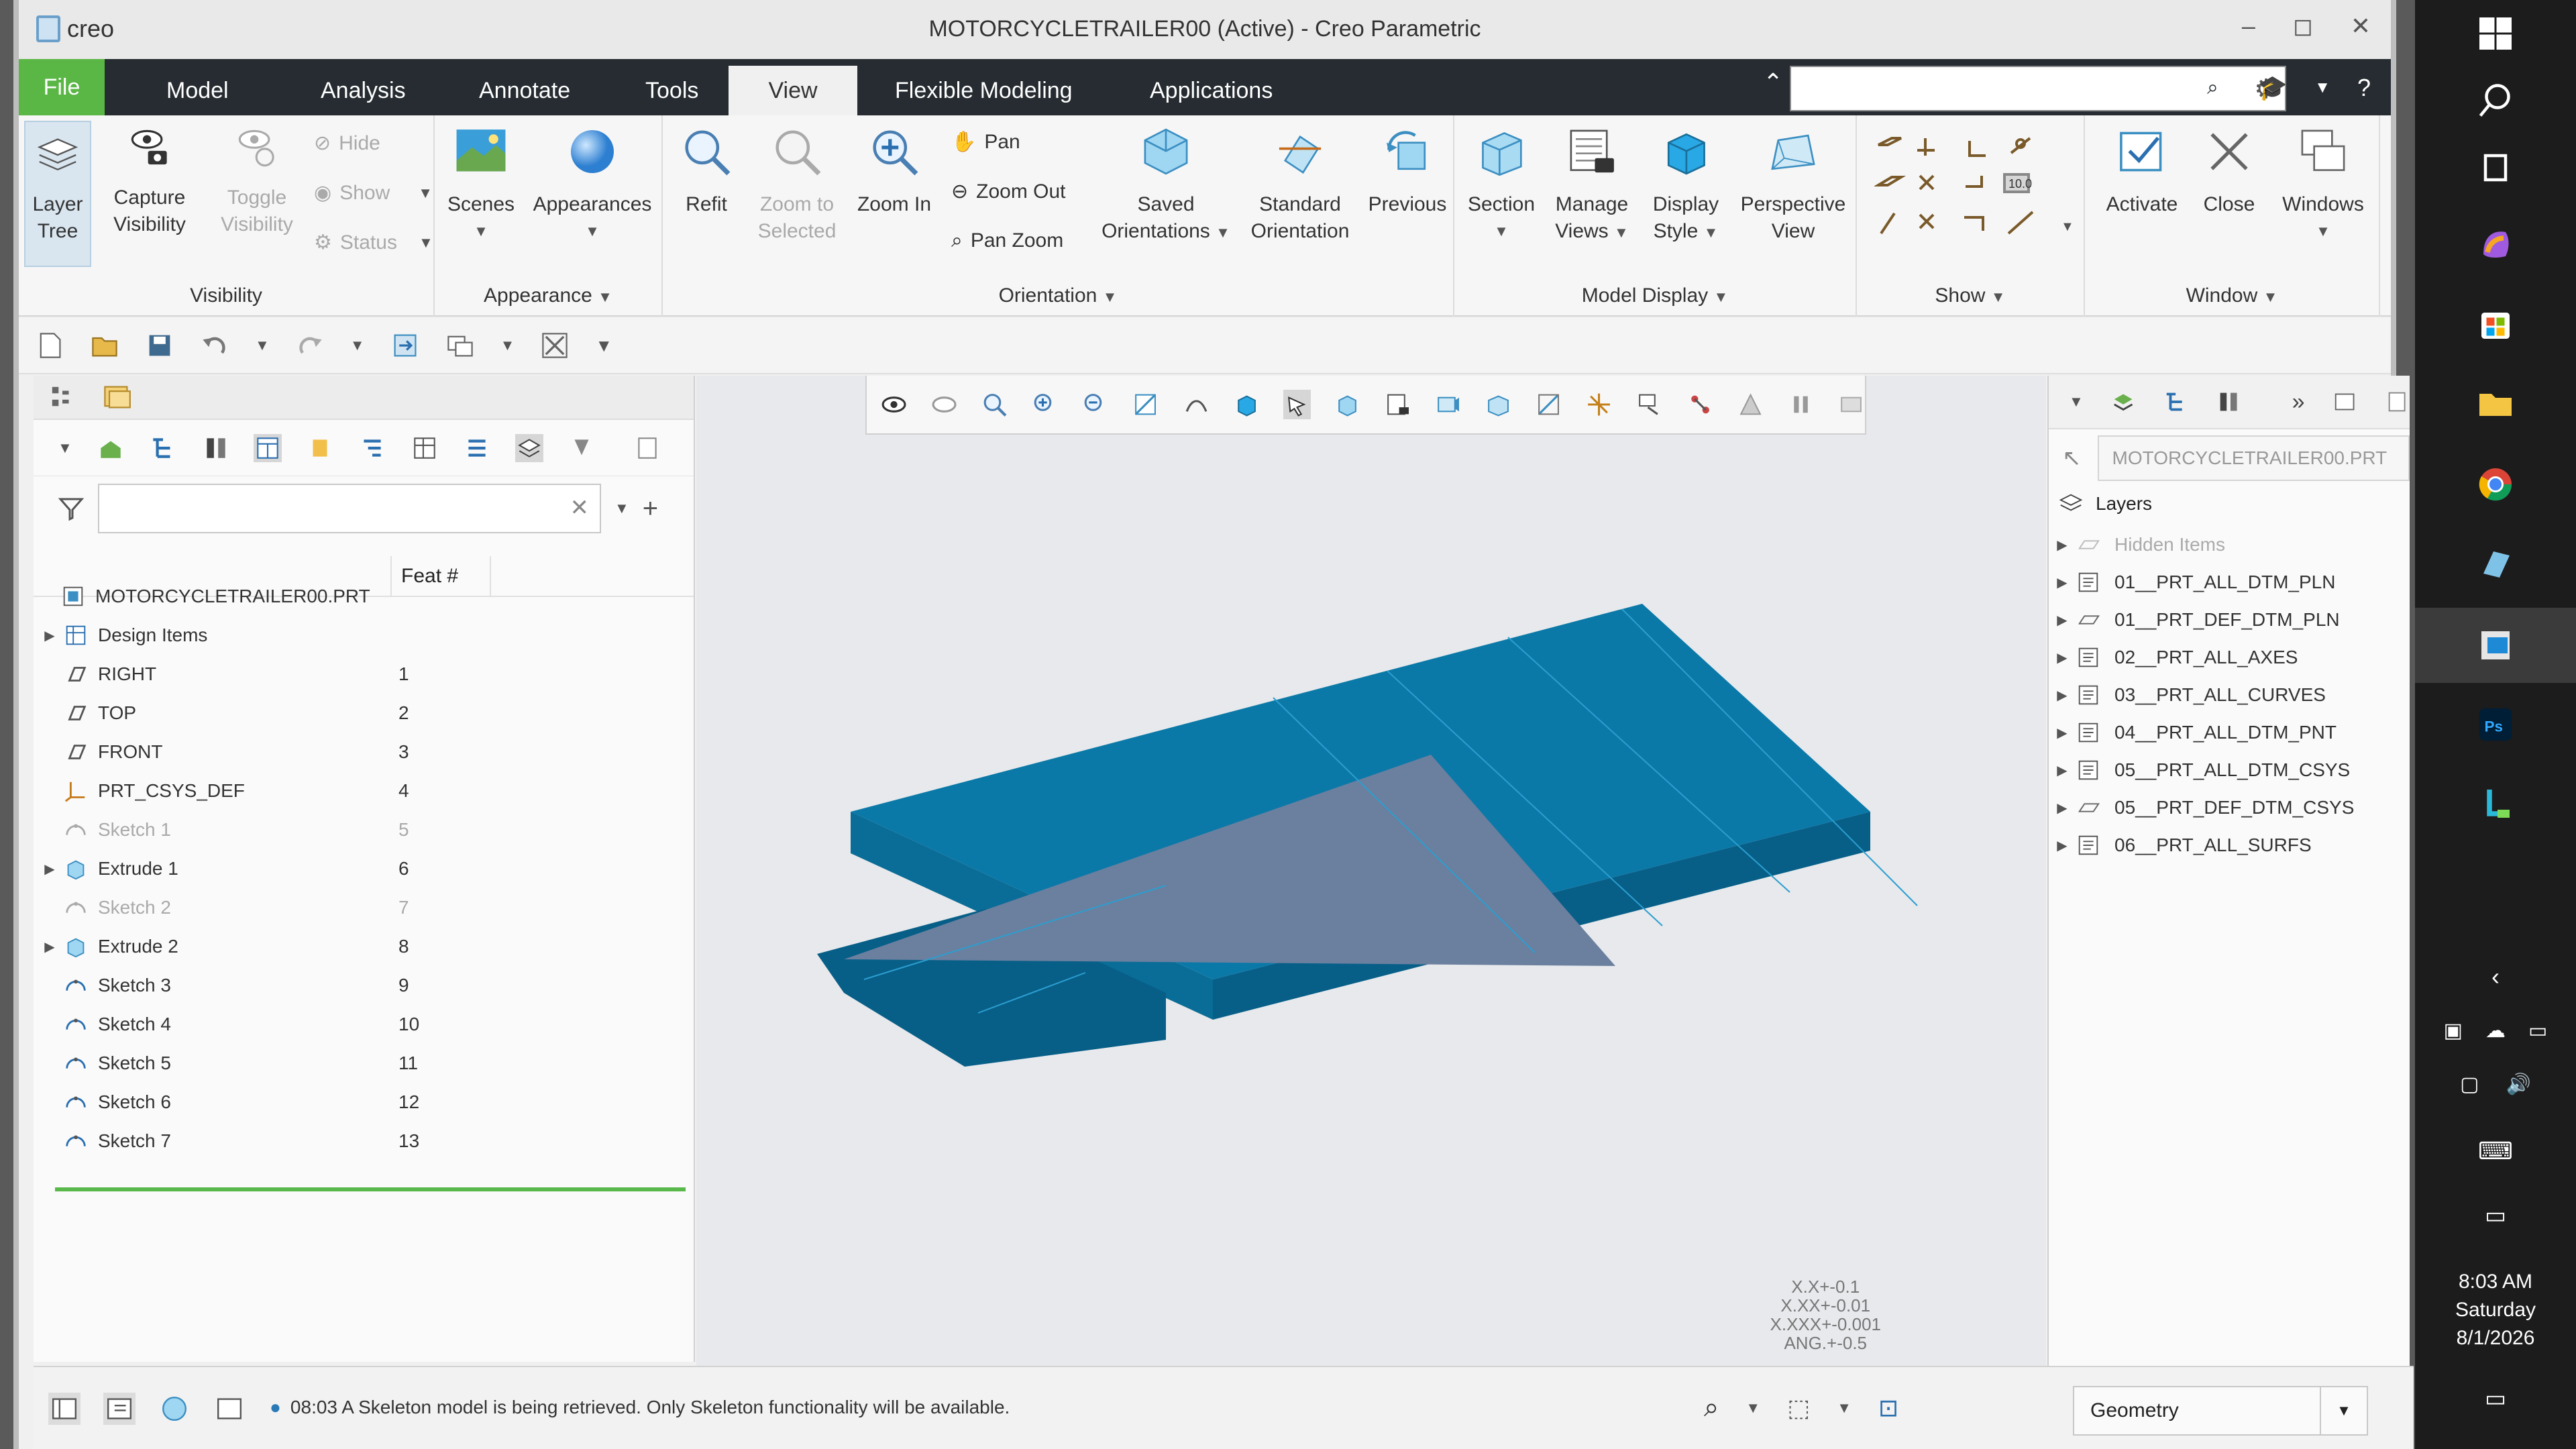  I want to click on customize-toolbar-icon: ▼, so click(603, 345).